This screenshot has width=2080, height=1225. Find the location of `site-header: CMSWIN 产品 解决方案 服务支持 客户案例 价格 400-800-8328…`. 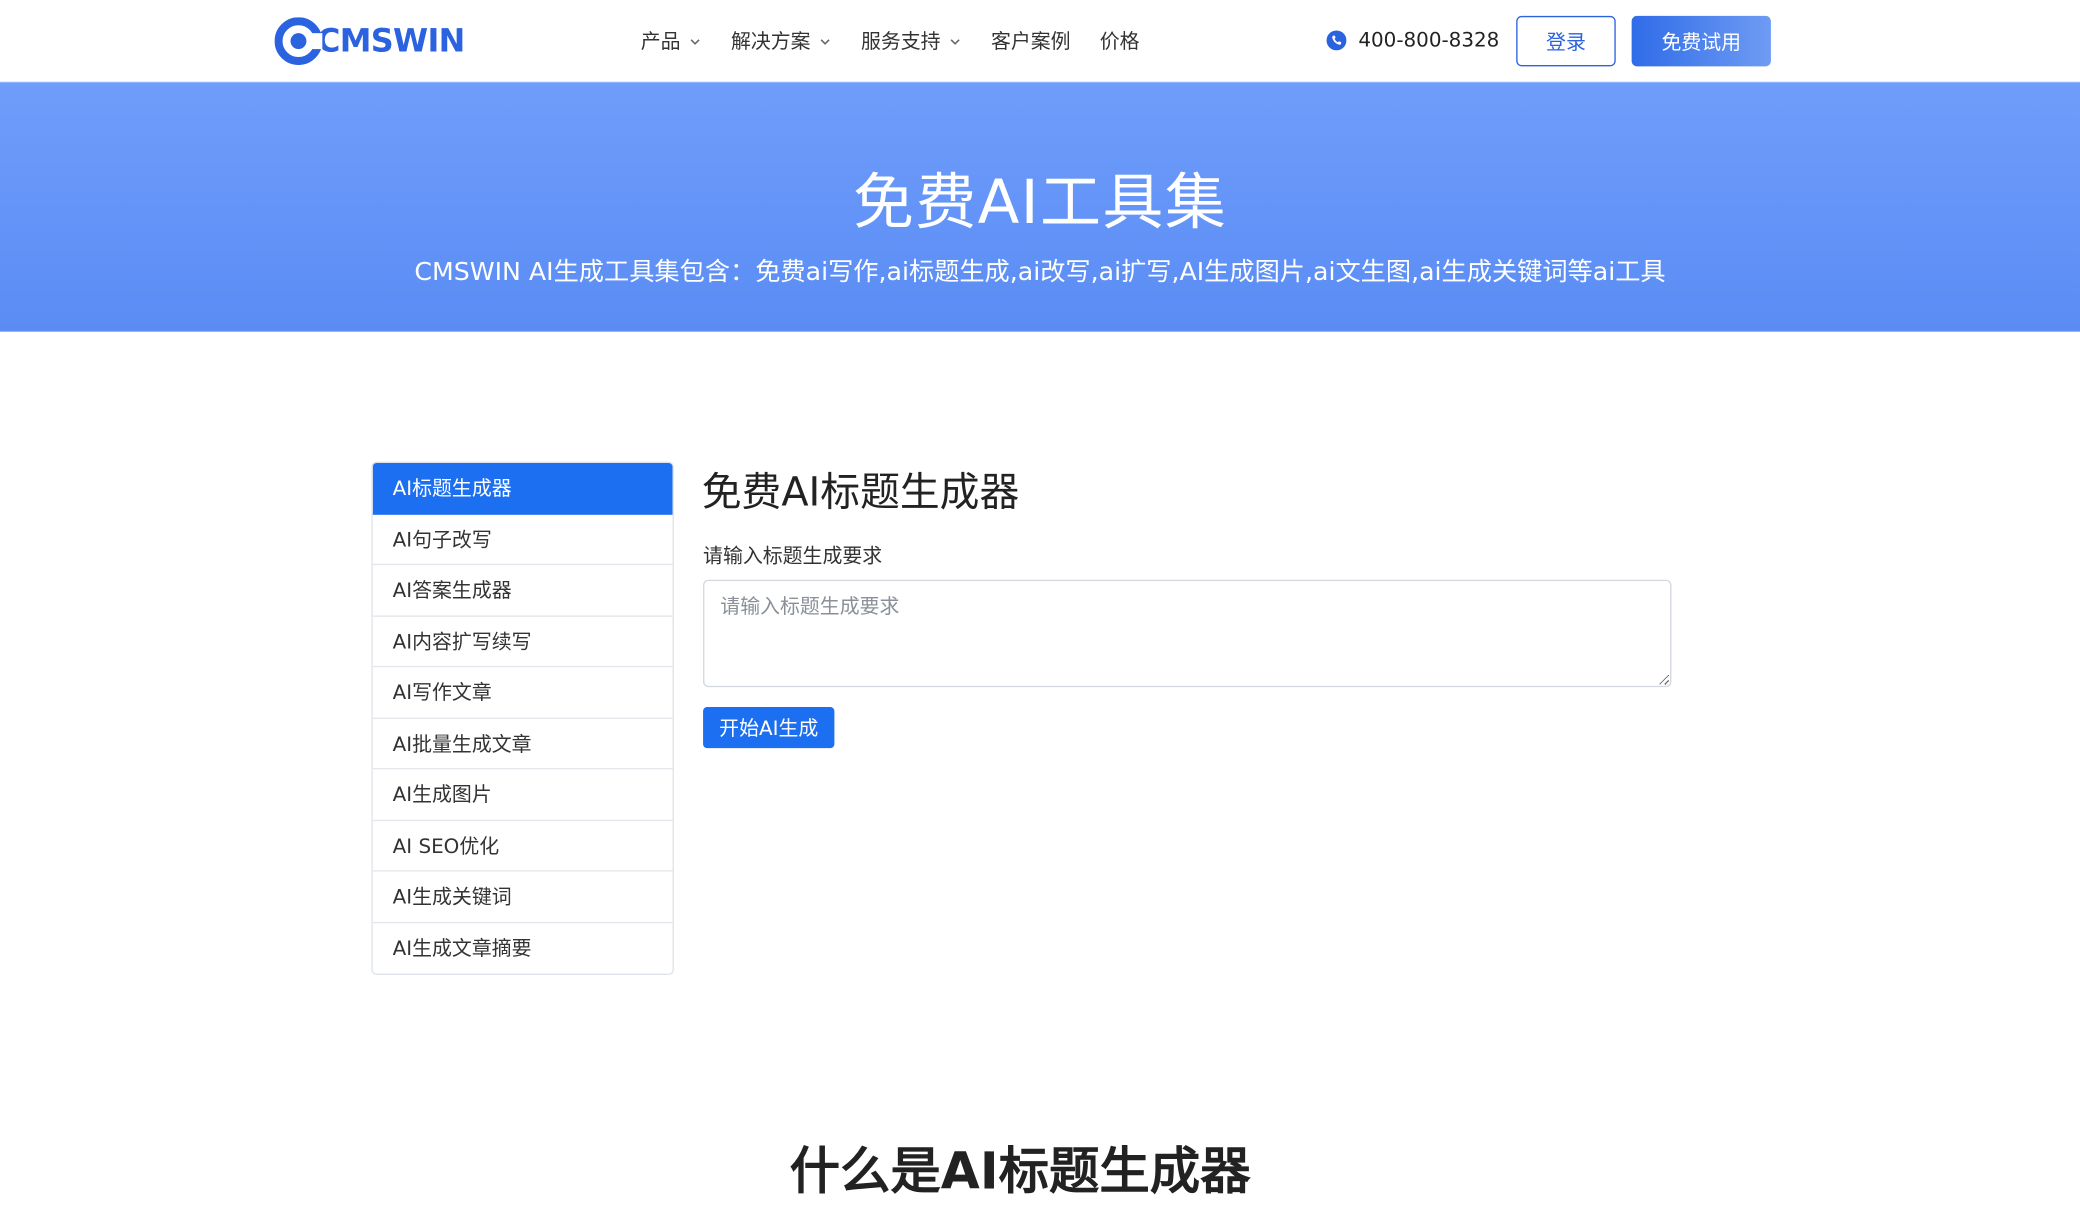

site-header: CMSWIN 产品 解决方案 服务支持 客户案例 价格 400-800-8328… is located at coordinates (1040, 41).